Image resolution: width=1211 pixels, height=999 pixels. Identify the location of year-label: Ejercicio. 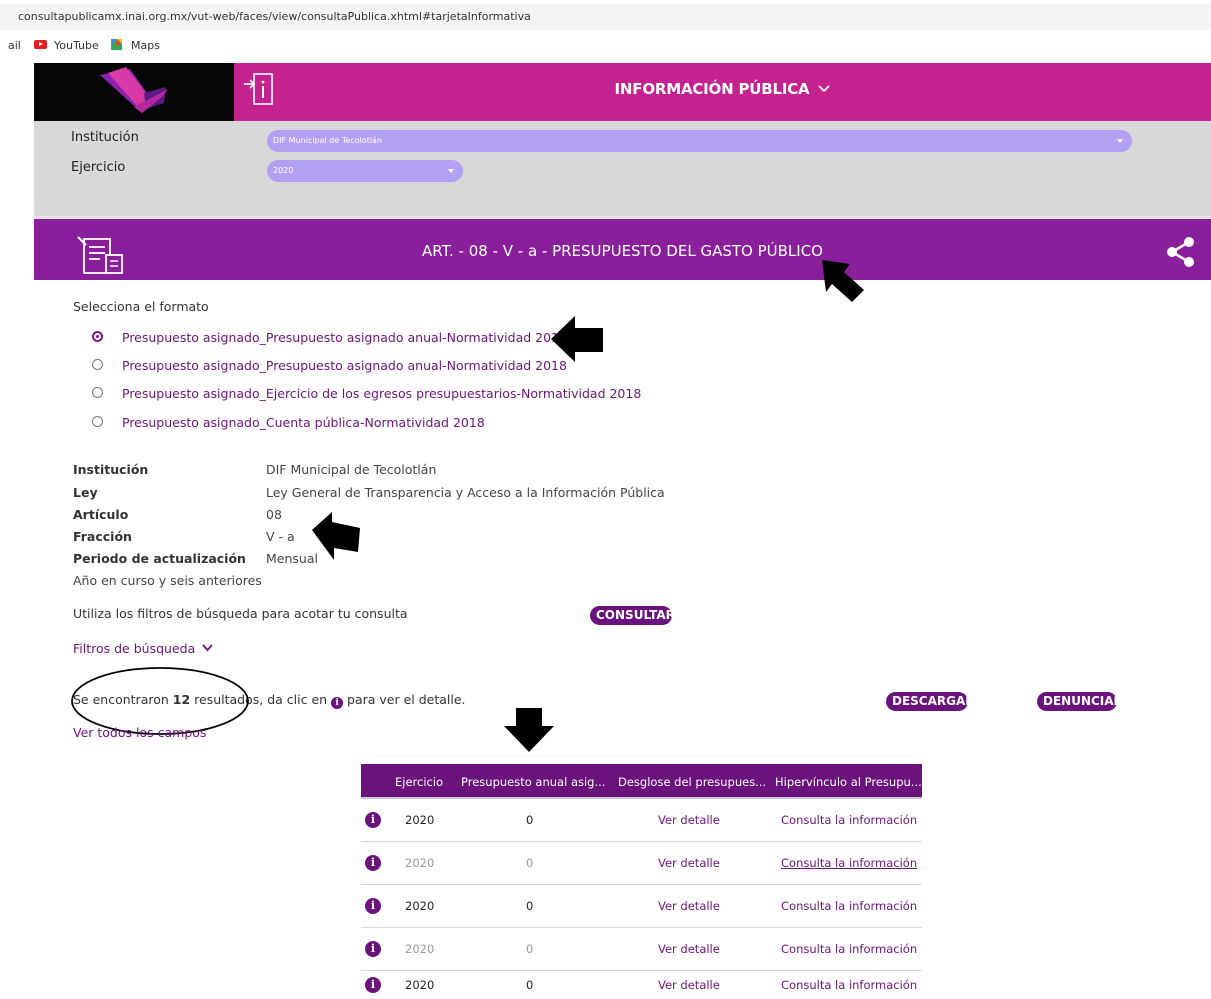
(98, 167).